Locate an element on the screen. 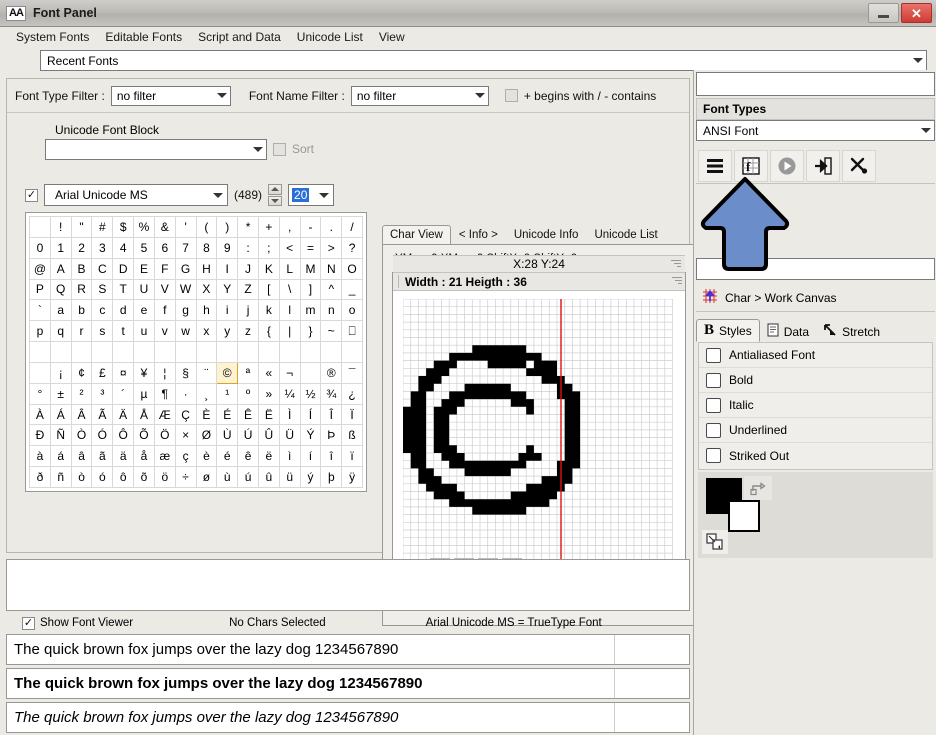 Image resolution: width=936 pixels, height=735 pixels. character-cell: z is located at coordinates (248, 331).